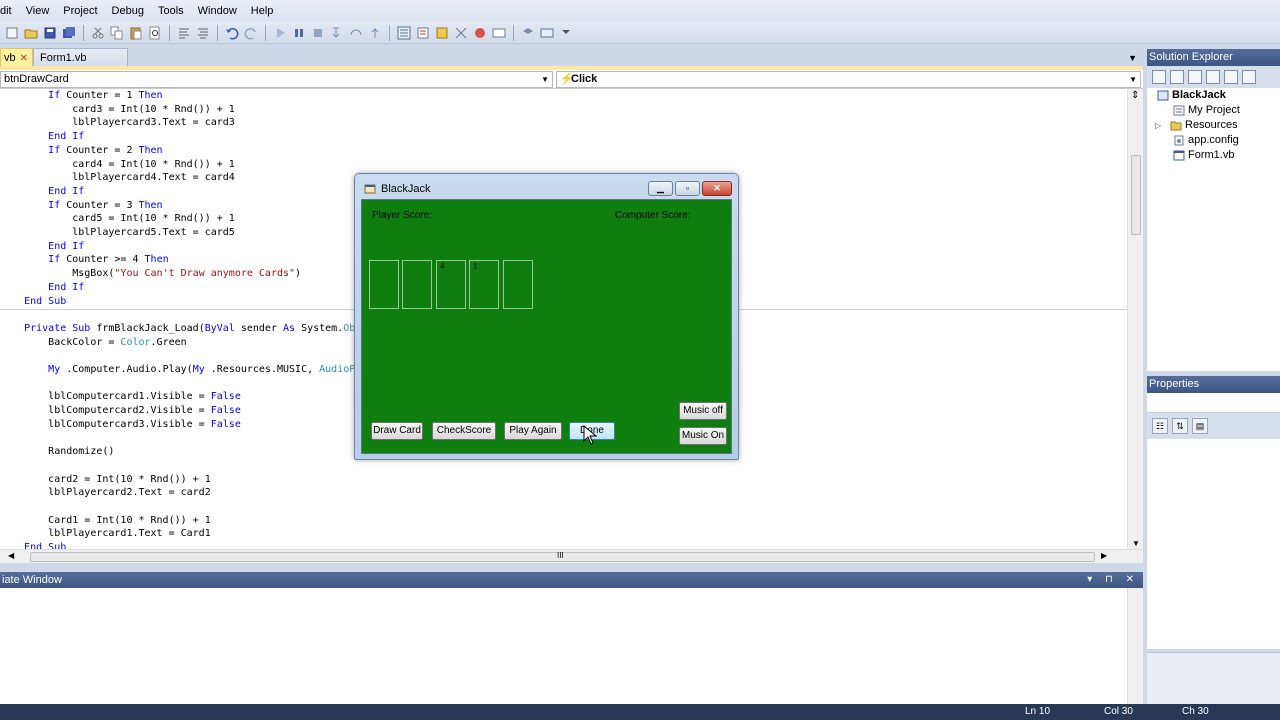  I want to click on stop-icon, so click(318, 33).